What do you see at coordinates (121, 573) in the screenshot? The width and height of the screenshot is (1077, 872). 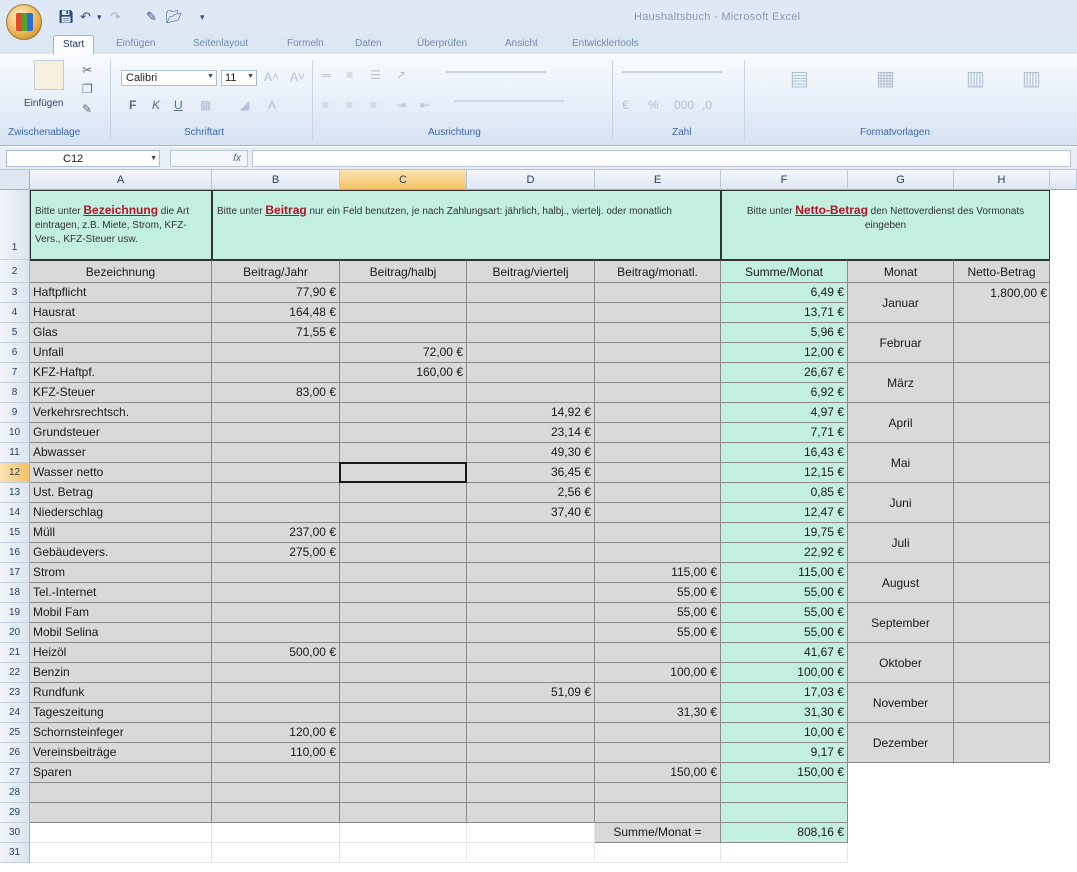 I see `cell-bezeichnung: Strom` at bounding box center [121, 573].